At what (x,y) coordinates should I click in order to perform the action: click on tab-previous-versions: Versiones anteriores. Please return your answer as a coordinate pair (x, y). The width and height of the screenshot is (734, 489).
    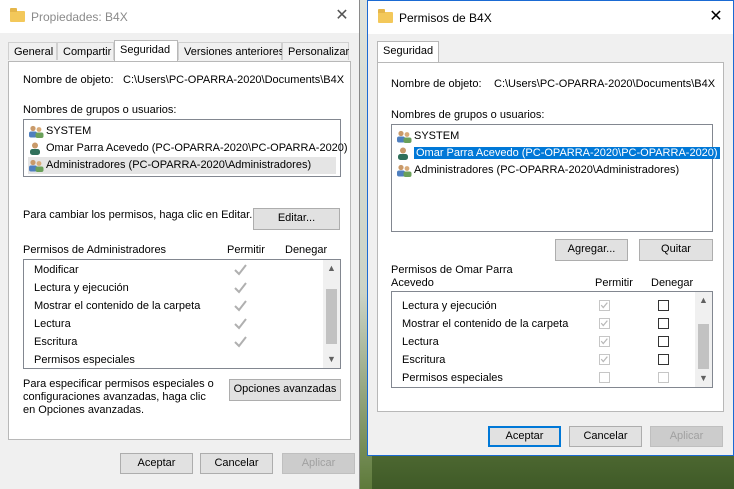
    Looking at the image, I should click on (231, 51).